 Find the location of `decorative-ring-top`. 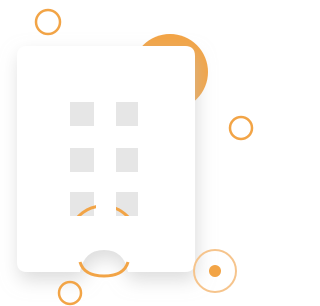

decorative-ring-top is located at coordinates (48, 22).